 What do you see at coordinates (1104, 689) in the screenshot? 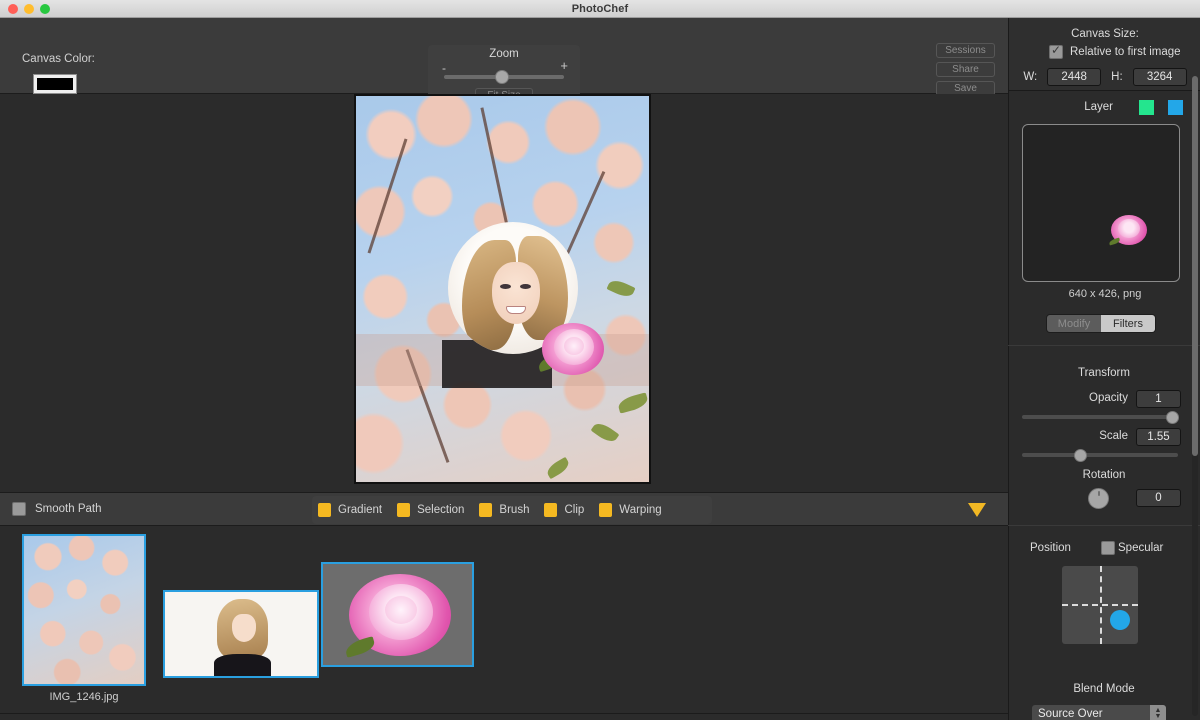
I see `blend-mode-label: Blend Mode` at bounding box center [1104, 689].